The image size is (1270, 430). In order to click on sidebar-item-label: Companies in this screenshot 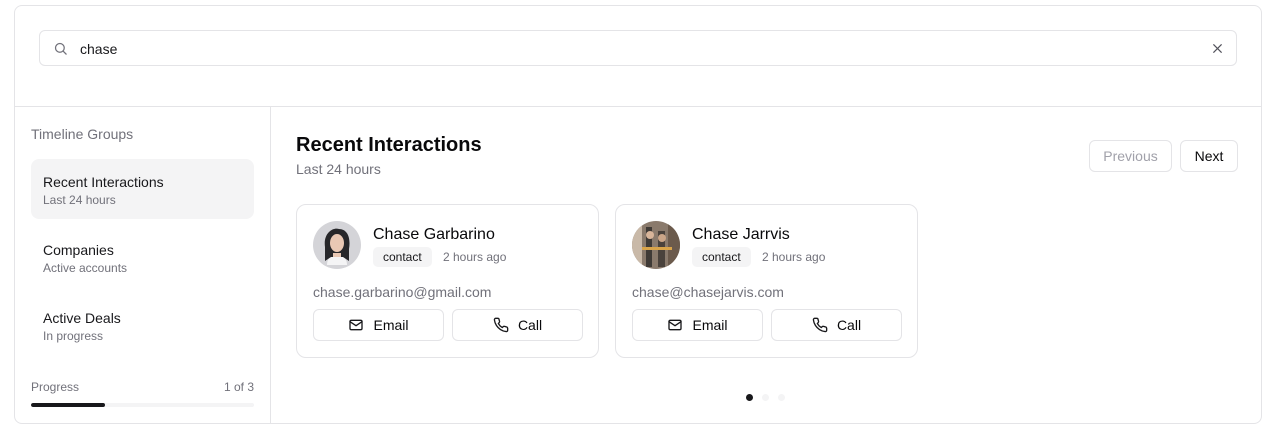, I will do `click(78, 250)`.